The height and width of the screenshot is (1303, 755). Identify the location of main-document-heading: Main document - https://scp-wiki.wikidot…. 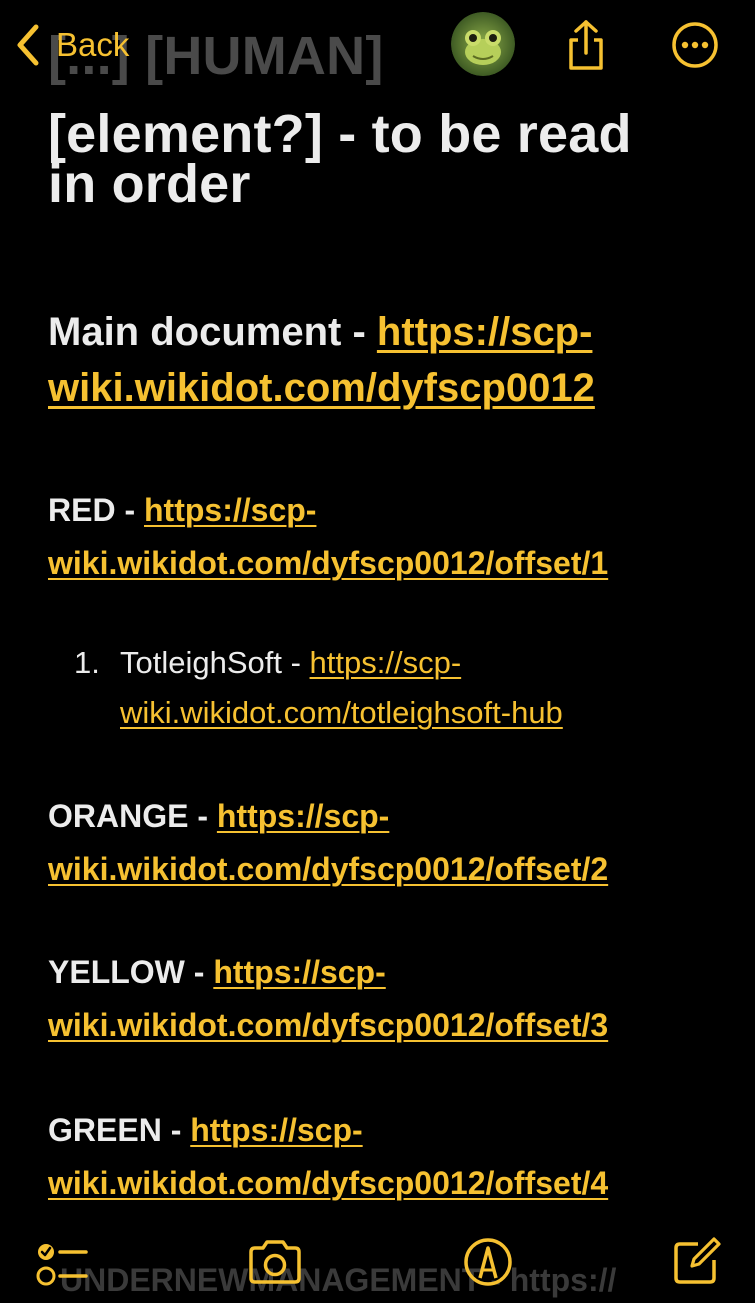
(388, 360).